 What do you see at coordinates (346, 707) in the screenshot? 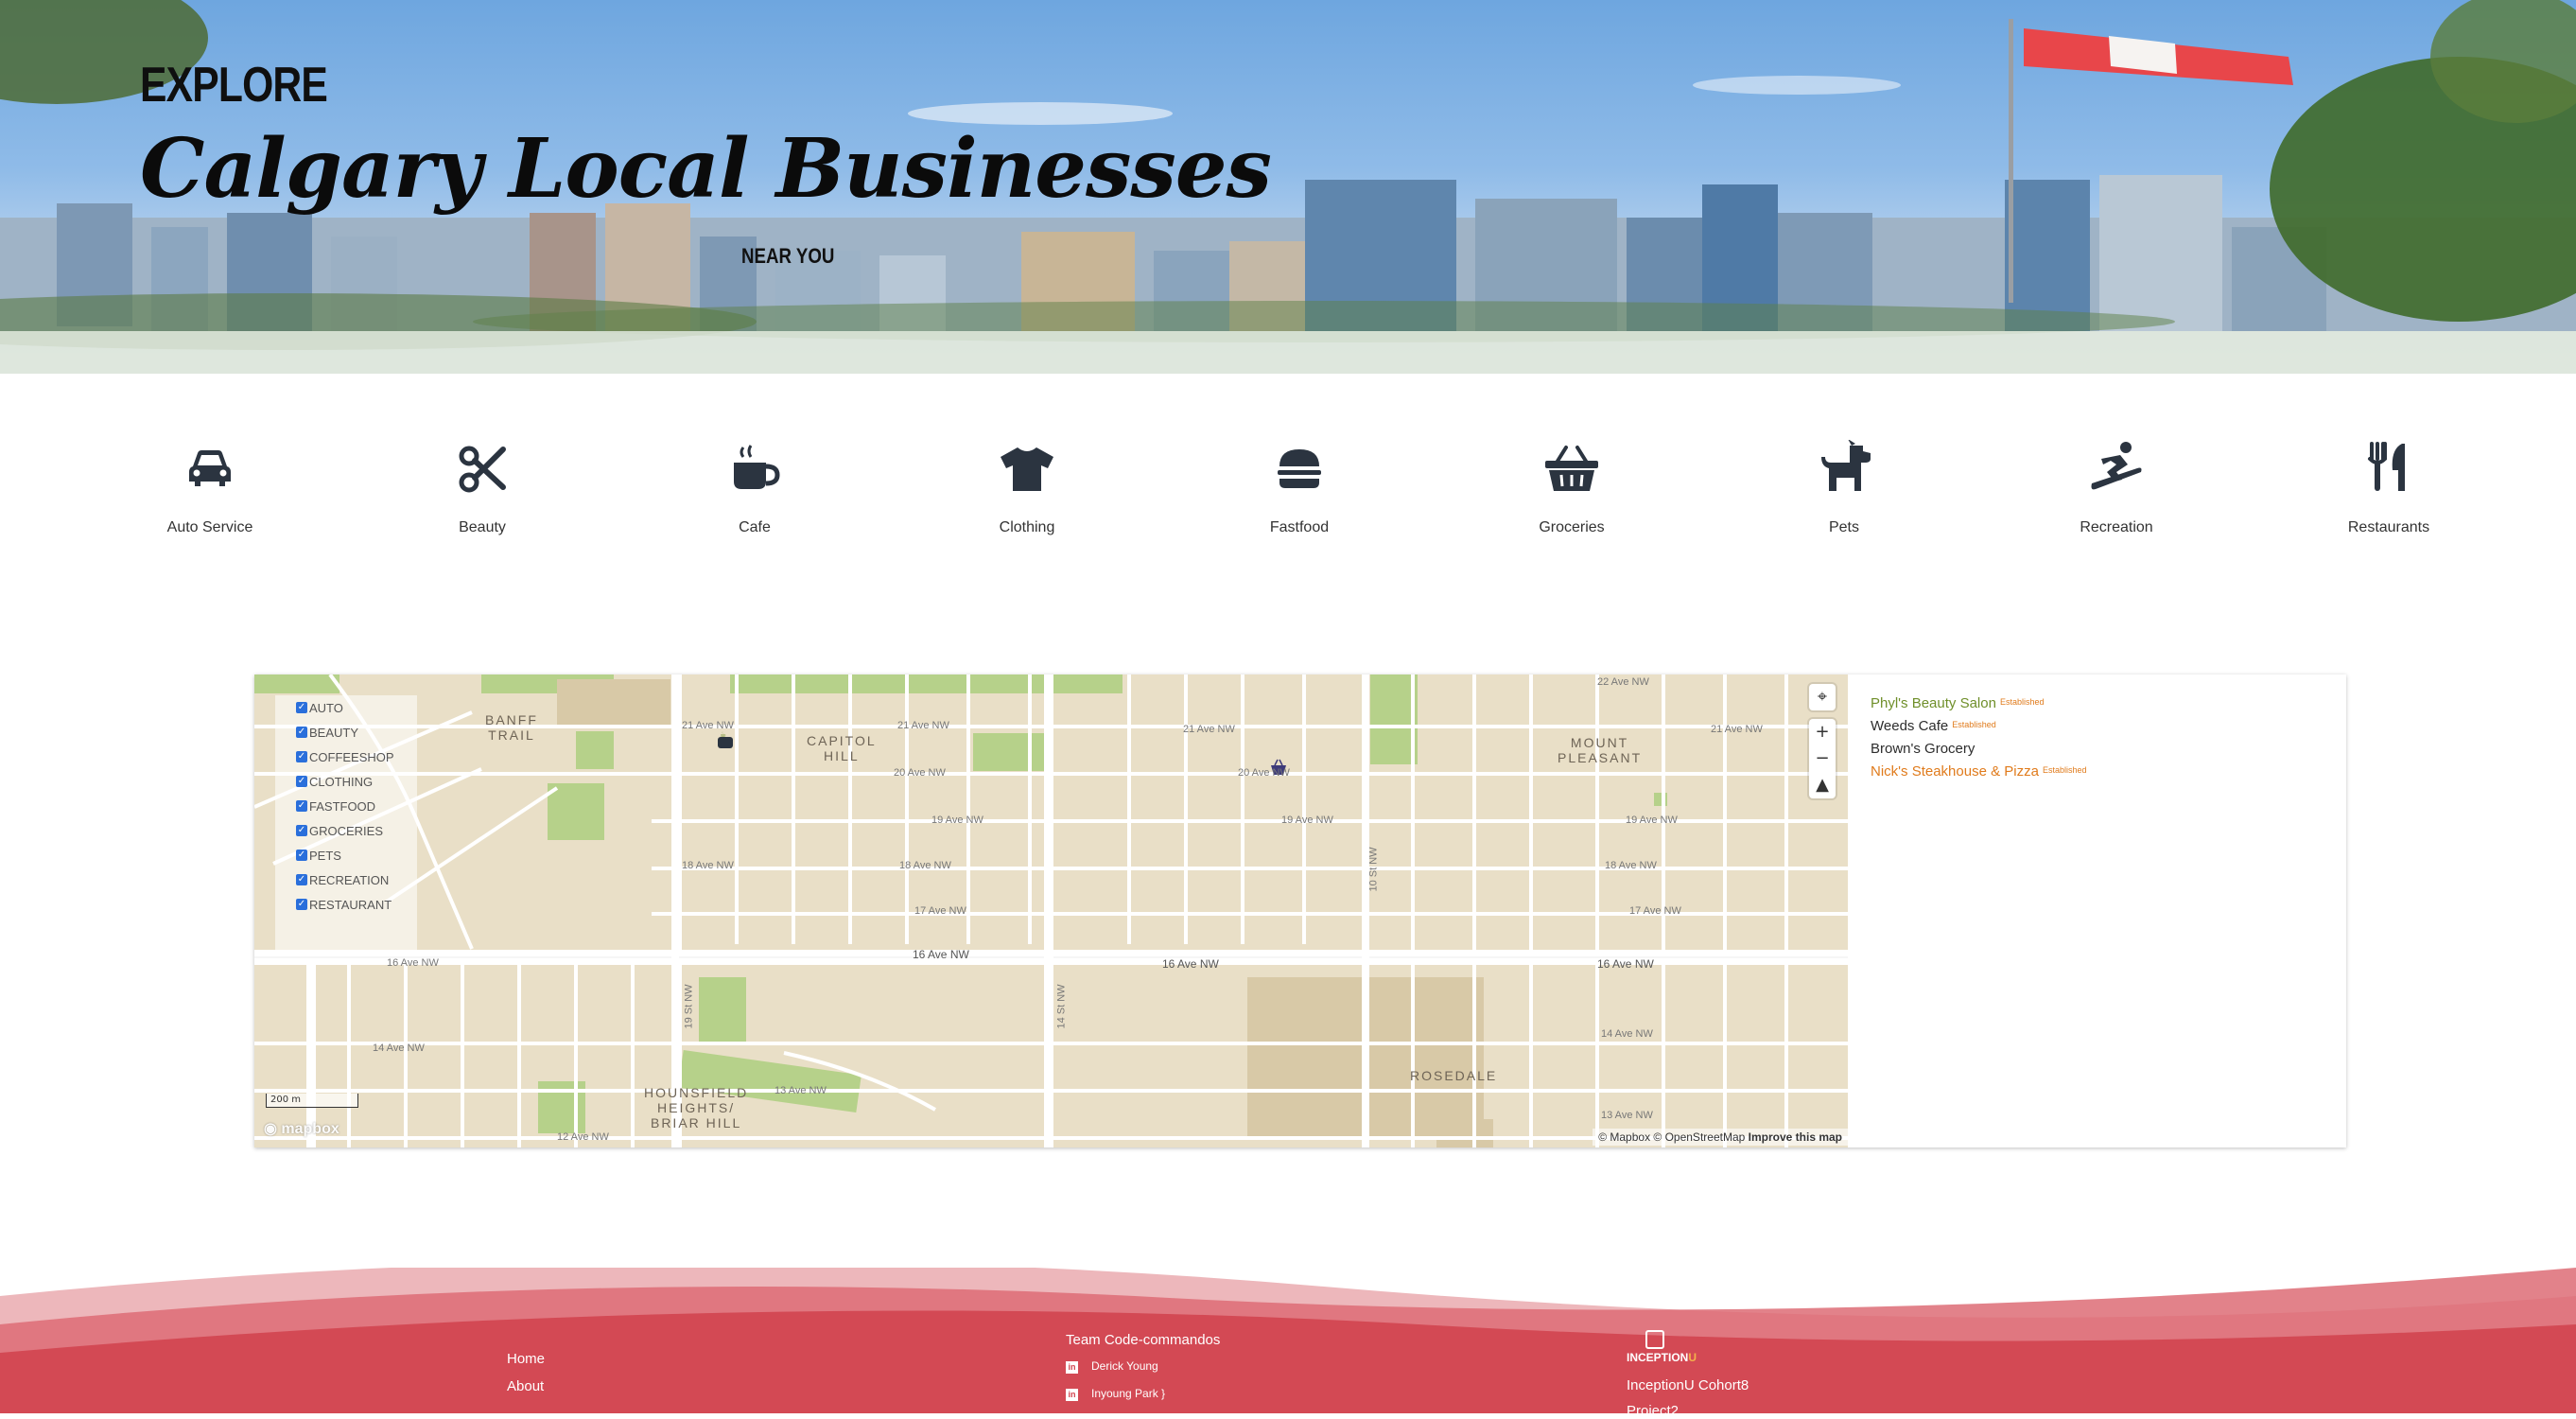
I see `filter-auto: ✓ AUTO` at bounding box center [346, 707].